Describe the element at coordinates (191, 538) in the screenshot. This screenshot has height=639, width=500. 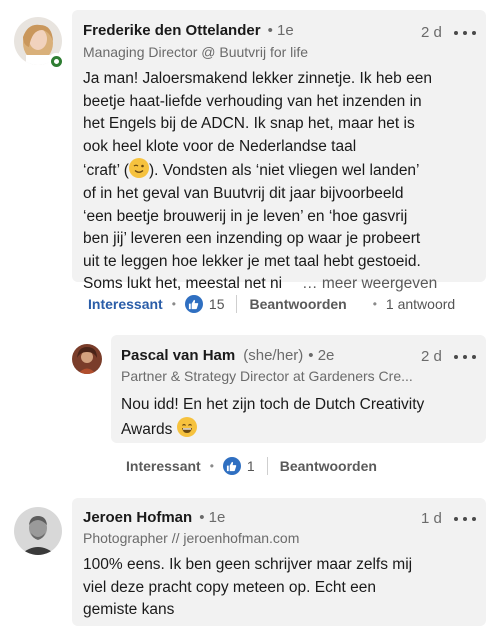
I see `author-headline: Photographer // jeroenhofman.com` at that location.